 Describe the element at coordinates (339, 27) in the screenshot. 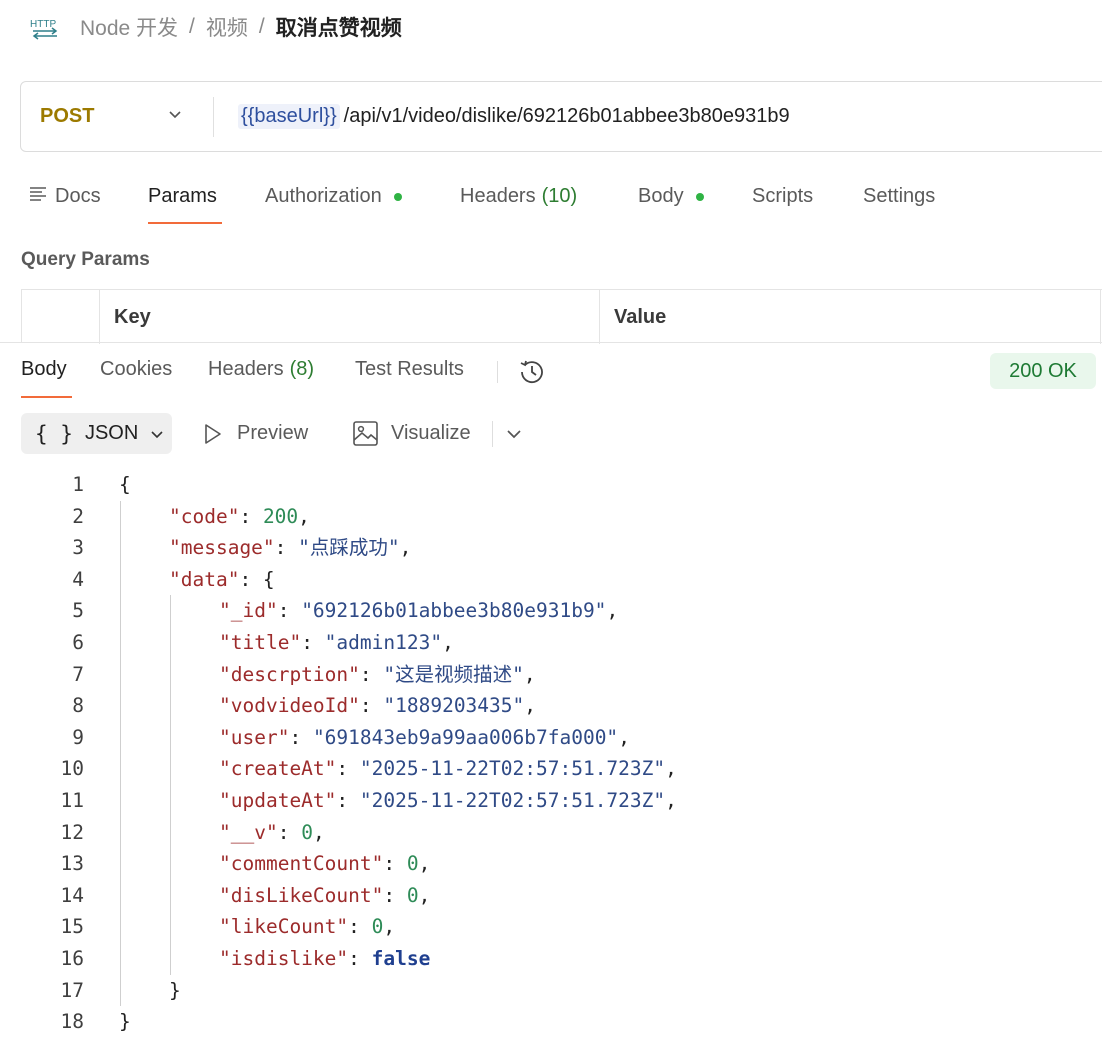

I see `request-name: 取消点赞视频` at that location.